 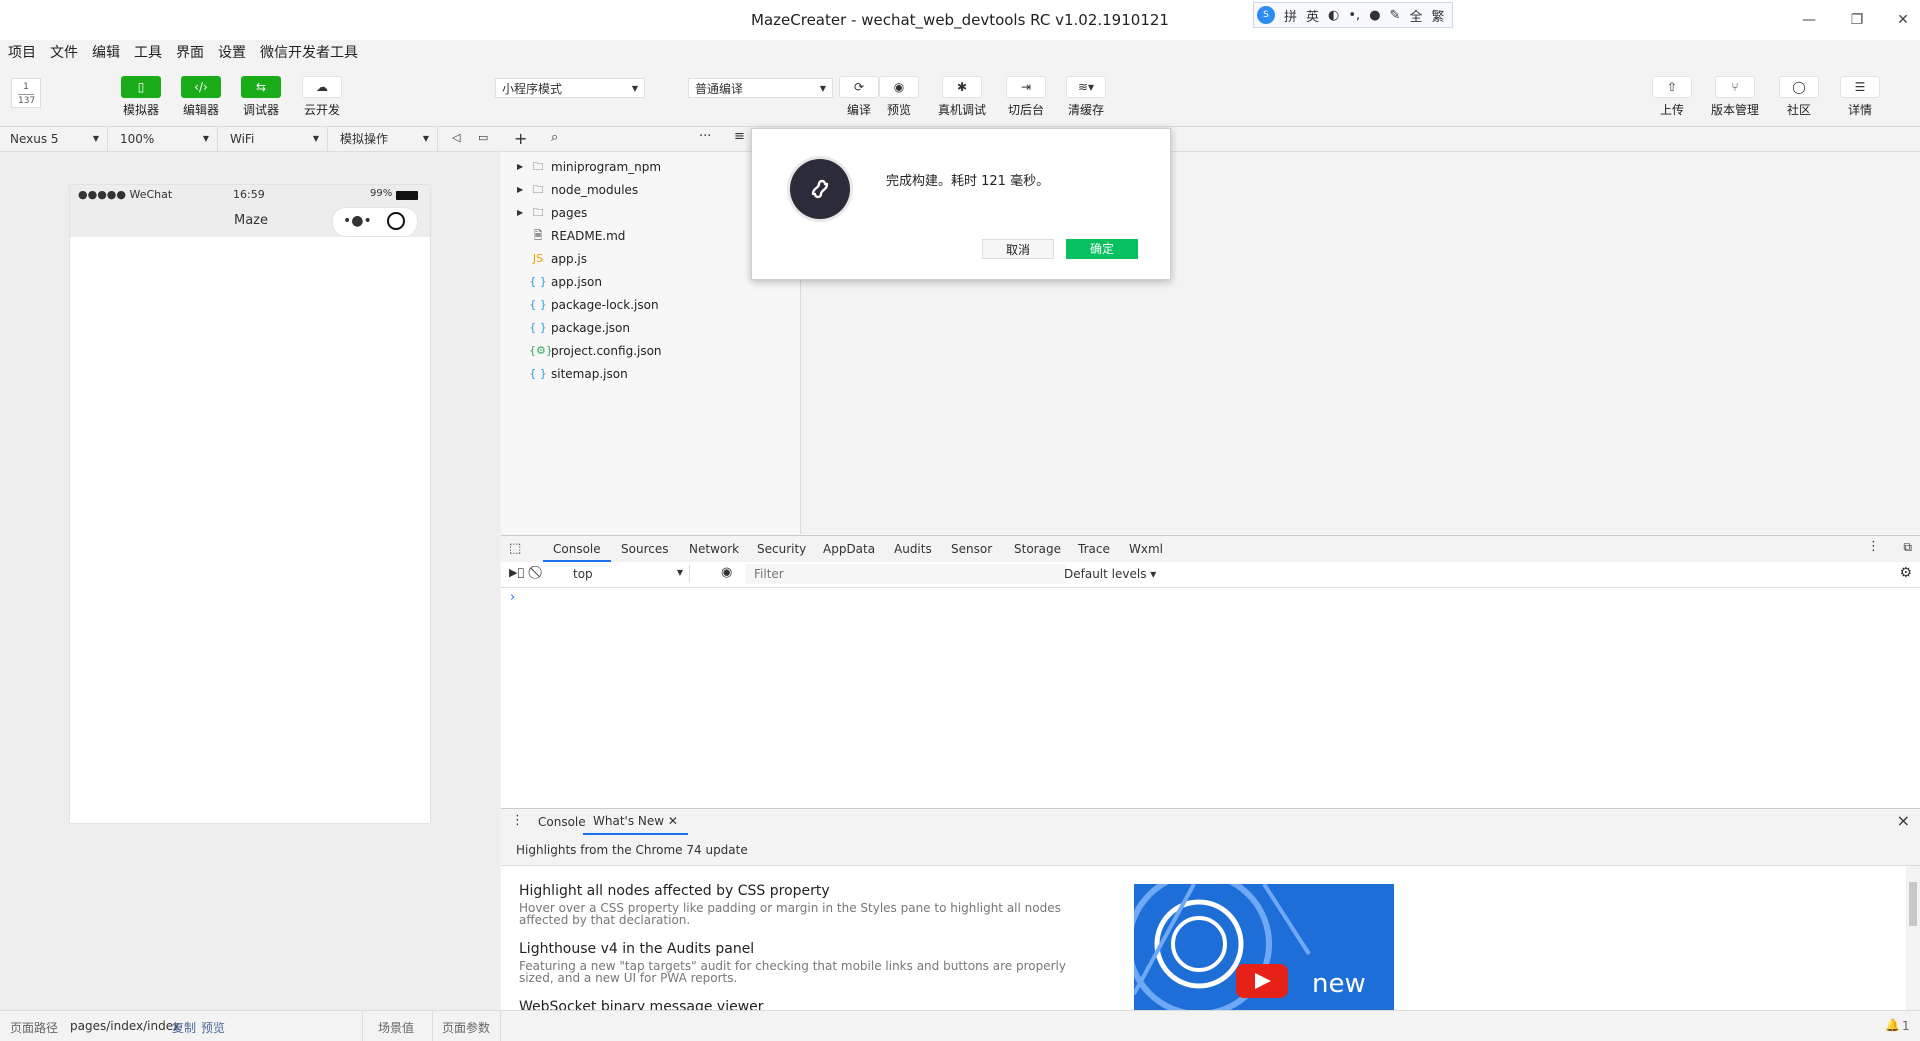 I want to click on preview-button: ◉ 预览, so click(x=899, y=97).